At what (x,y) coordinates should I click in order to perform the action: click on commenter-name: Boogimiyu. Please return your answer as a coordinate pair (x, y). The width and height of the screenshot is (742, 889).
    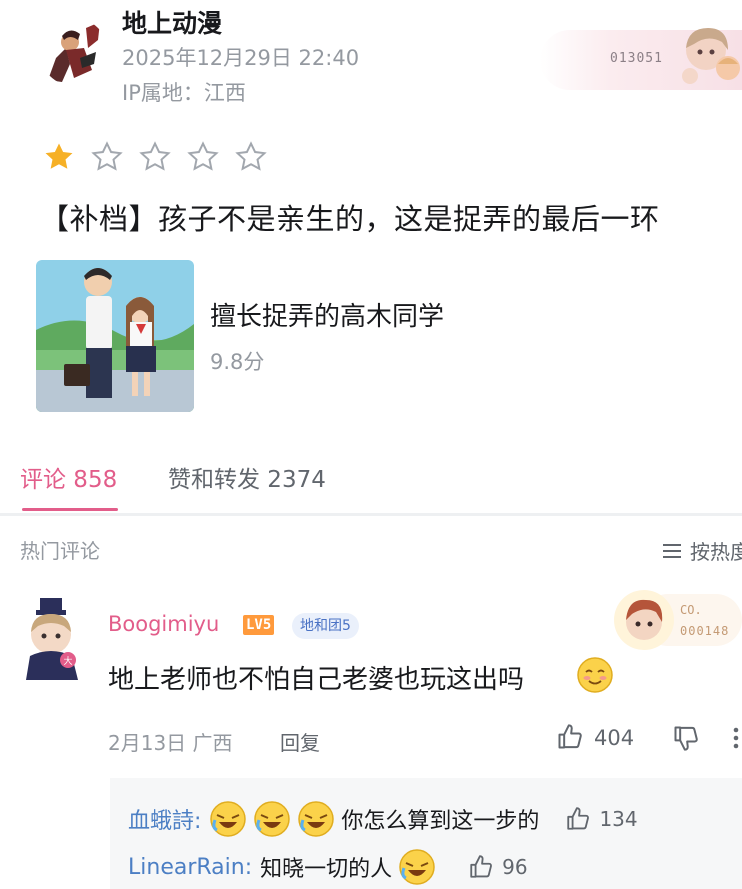
    Looking at the image, I should click on (163, 624).